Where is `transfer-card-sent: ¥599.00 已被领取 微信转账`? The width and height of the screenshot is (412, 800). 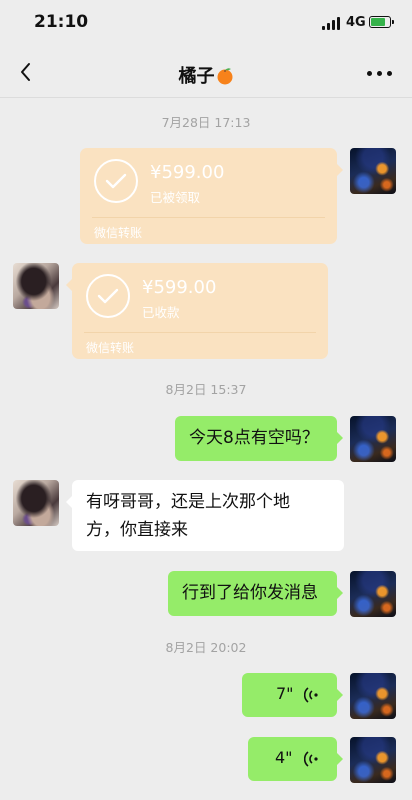 transfer-card-sent: ¥599.00 已被领取 微信转账 is located at coordinates (211, 196).